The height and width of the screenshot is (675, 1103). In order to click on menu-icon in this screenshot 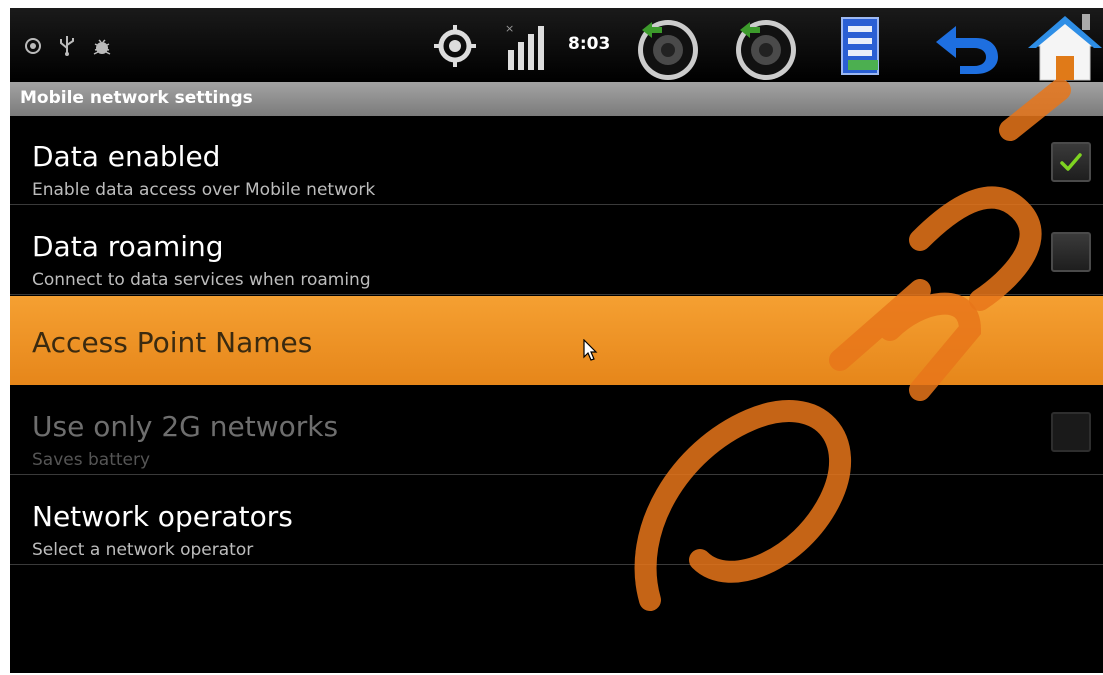, I will do `click(860, 46)`.